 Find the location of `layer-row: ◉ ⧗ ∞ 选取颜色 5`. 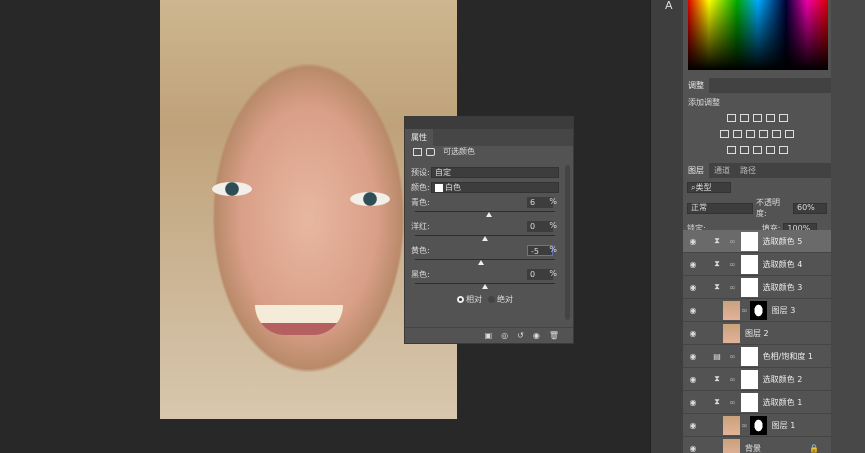

layer-row: ◉ ⧗ ∞ 选取颜色 5 is located at coordinates (757, 241).